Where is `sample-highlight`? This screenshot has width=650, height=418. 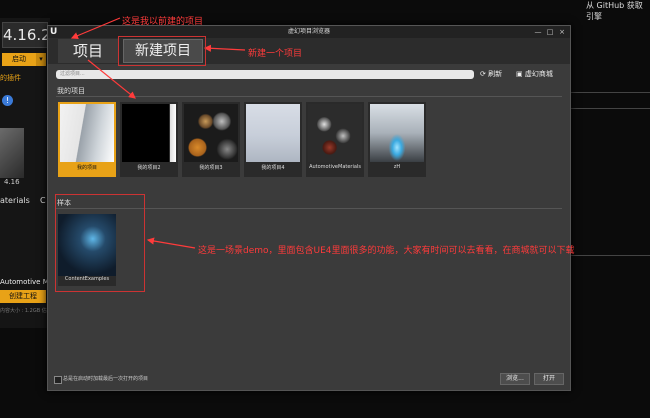
sample-highlight is located at coordinates (100, 243).